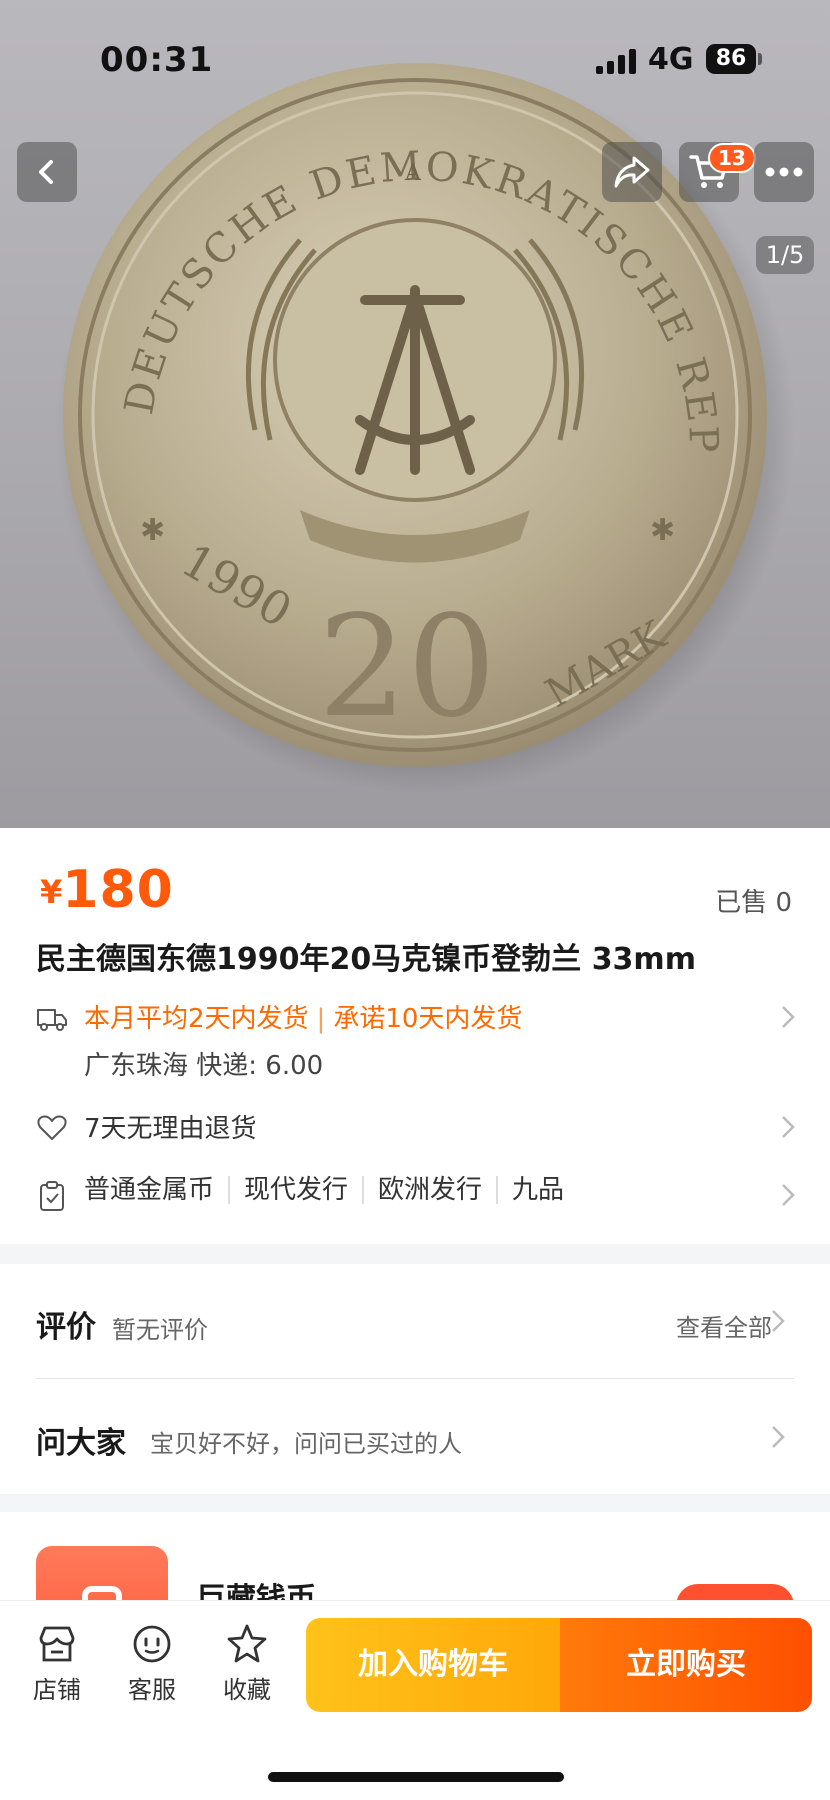 This screenshot has height=1800, width=830. What do you see at coordinates (157, 60) in the screenshot?
I see `status-time: 00:31` at bounding box center [157, 60].